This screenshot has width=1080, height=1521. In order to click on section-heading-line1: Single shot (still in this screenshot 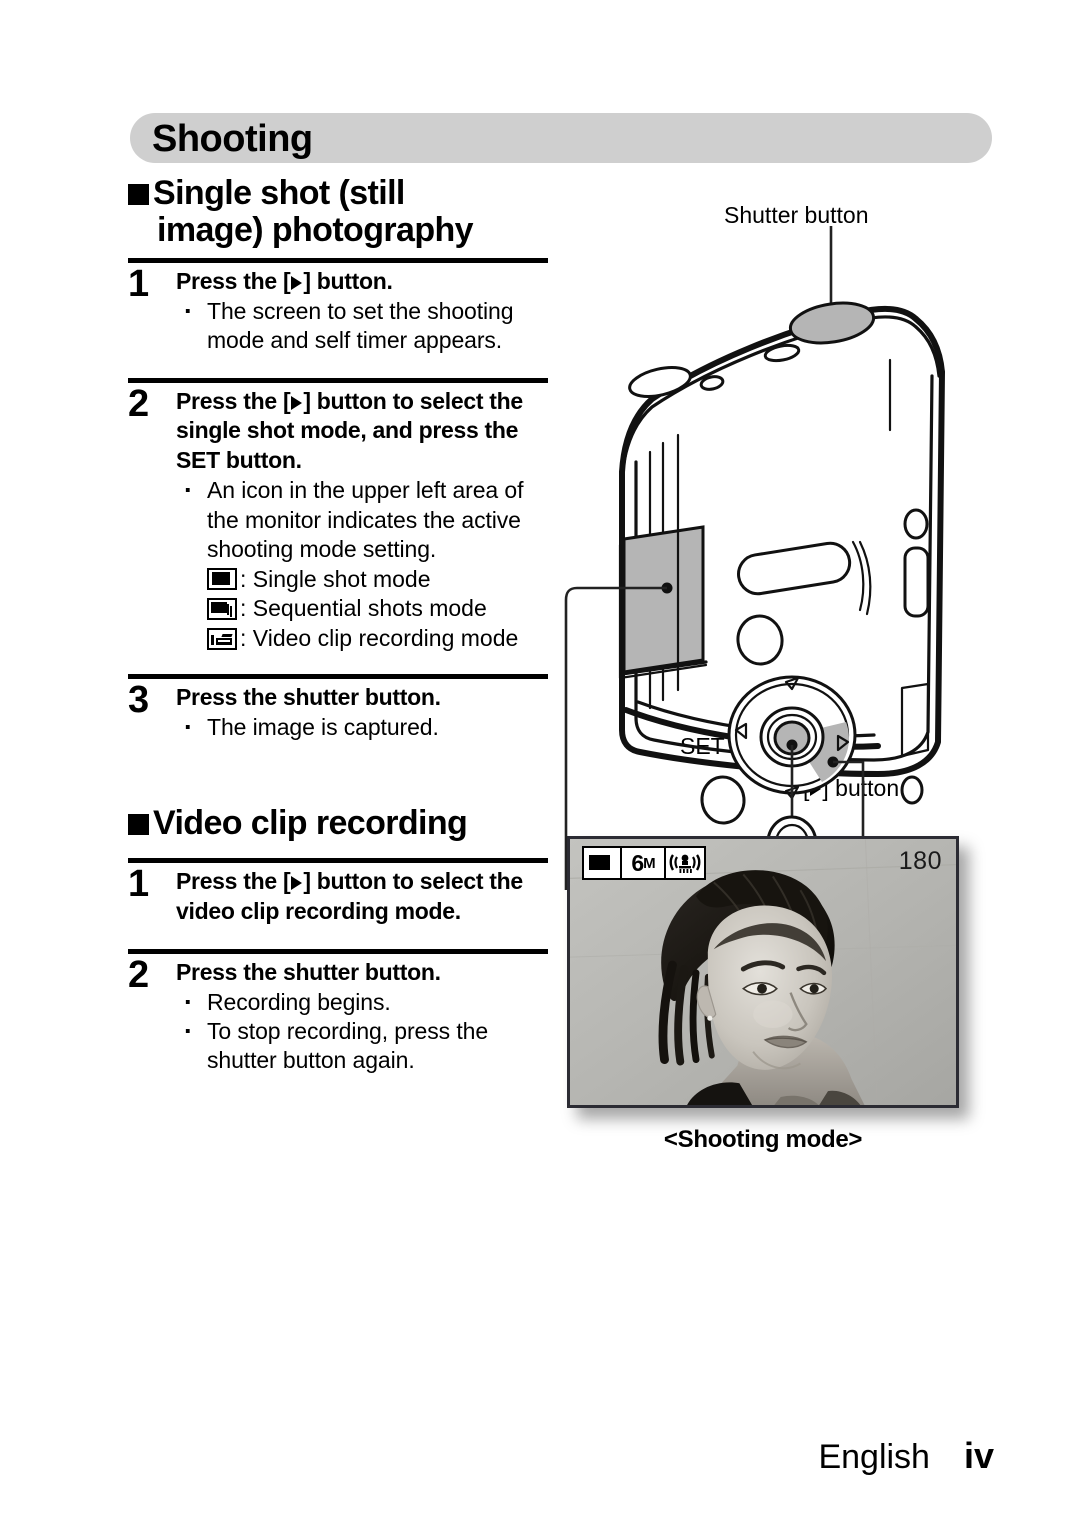, I will do `click(279, 193)`.